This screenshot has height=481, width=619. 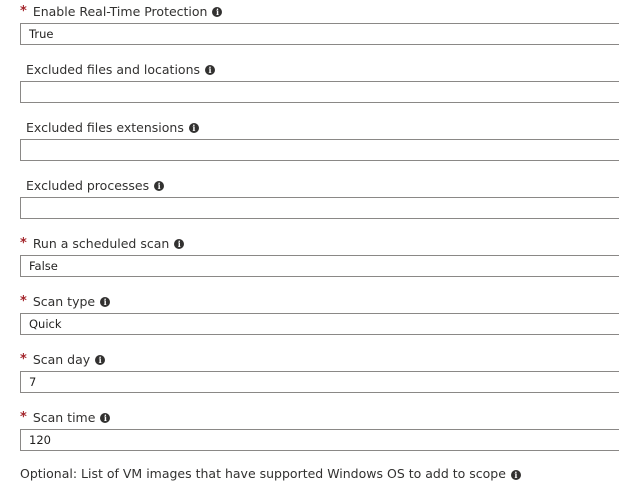 I want to click on field-label: Scan type, so click(x=64, y=301).